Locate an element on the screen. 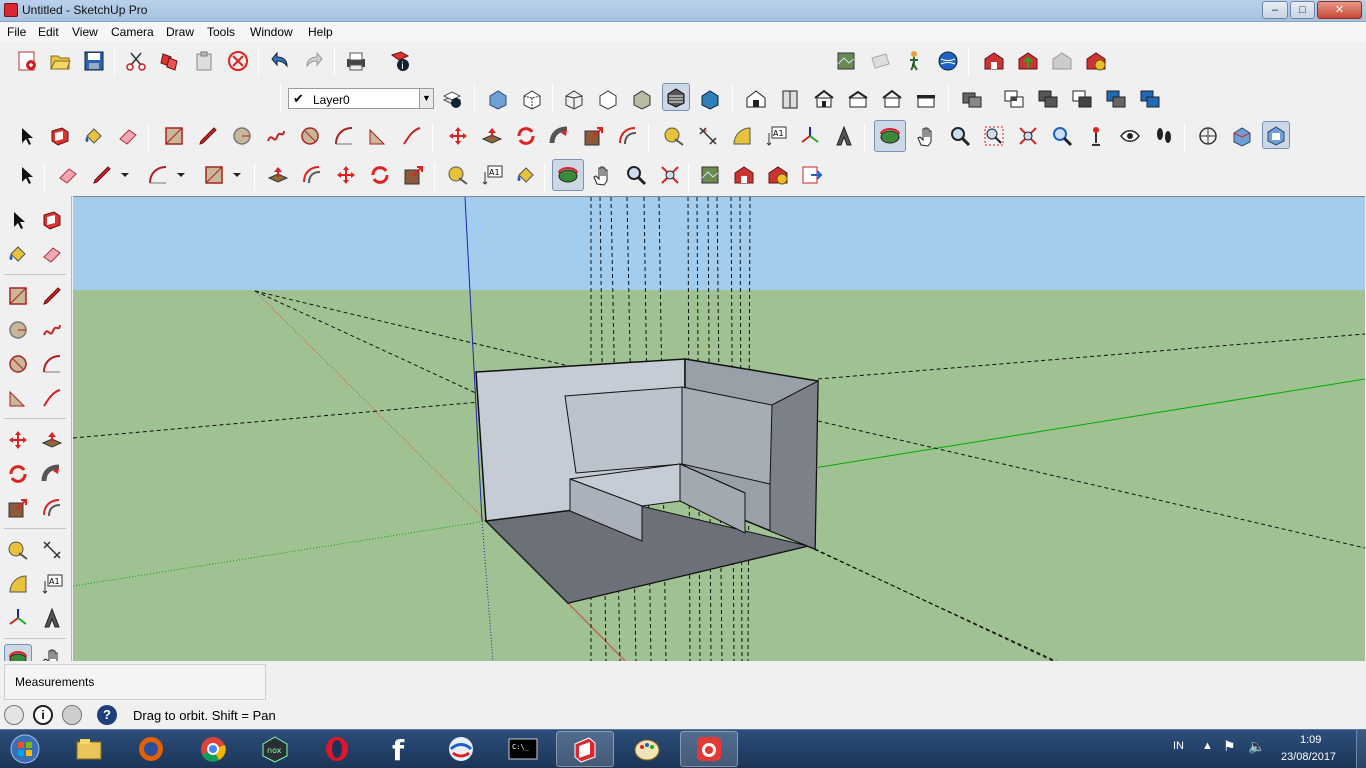  share-component-icon is located at coordinates (1062, 61).